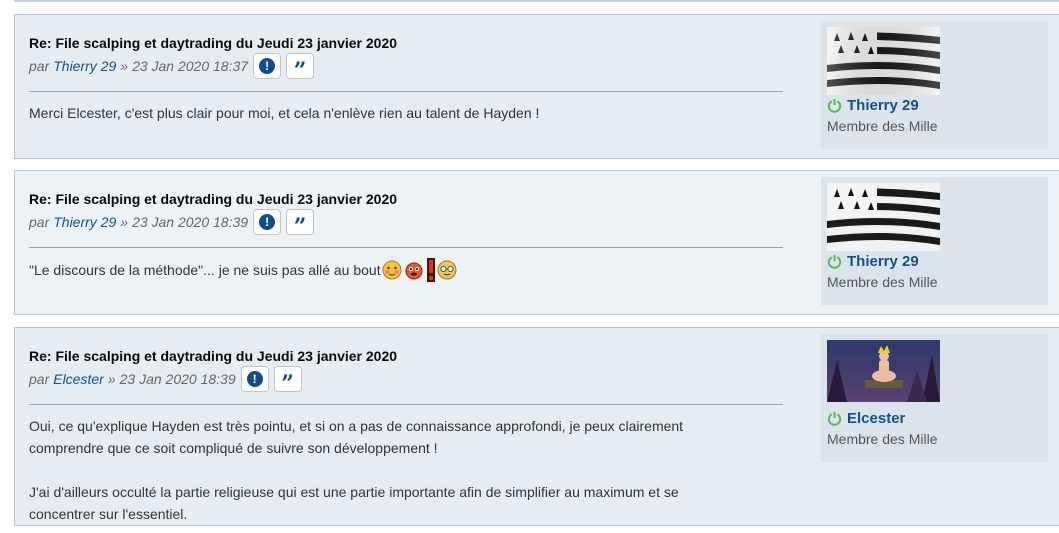 This screenshot has width=1059, height=533. What do you see at coordinates (392, 270) in the screenshot?
I see `blushing-smiley-icon` at bounding box center [392, 270].